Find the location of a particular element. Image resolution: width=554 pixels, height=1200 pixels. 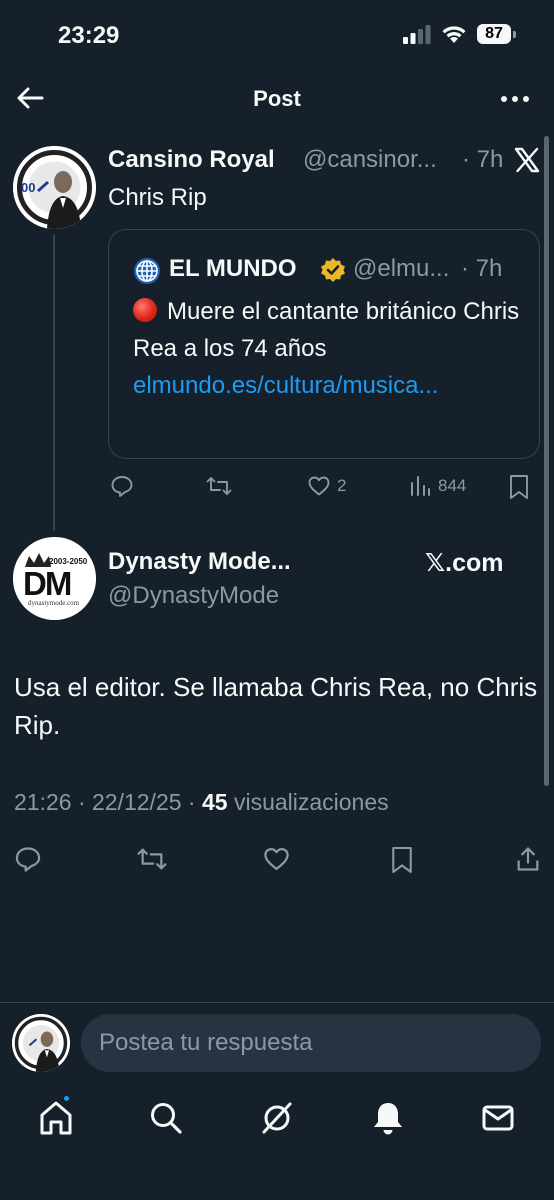

avatar-dynasty: 2003-2050 DM dynastymode.com is located at coordinates (54, 578).